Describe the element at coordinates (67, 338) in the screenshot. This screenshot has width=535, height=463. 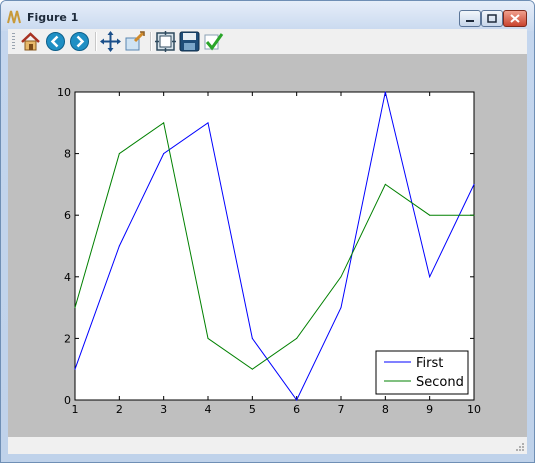
I see `y-tick-label: 2` at that location.